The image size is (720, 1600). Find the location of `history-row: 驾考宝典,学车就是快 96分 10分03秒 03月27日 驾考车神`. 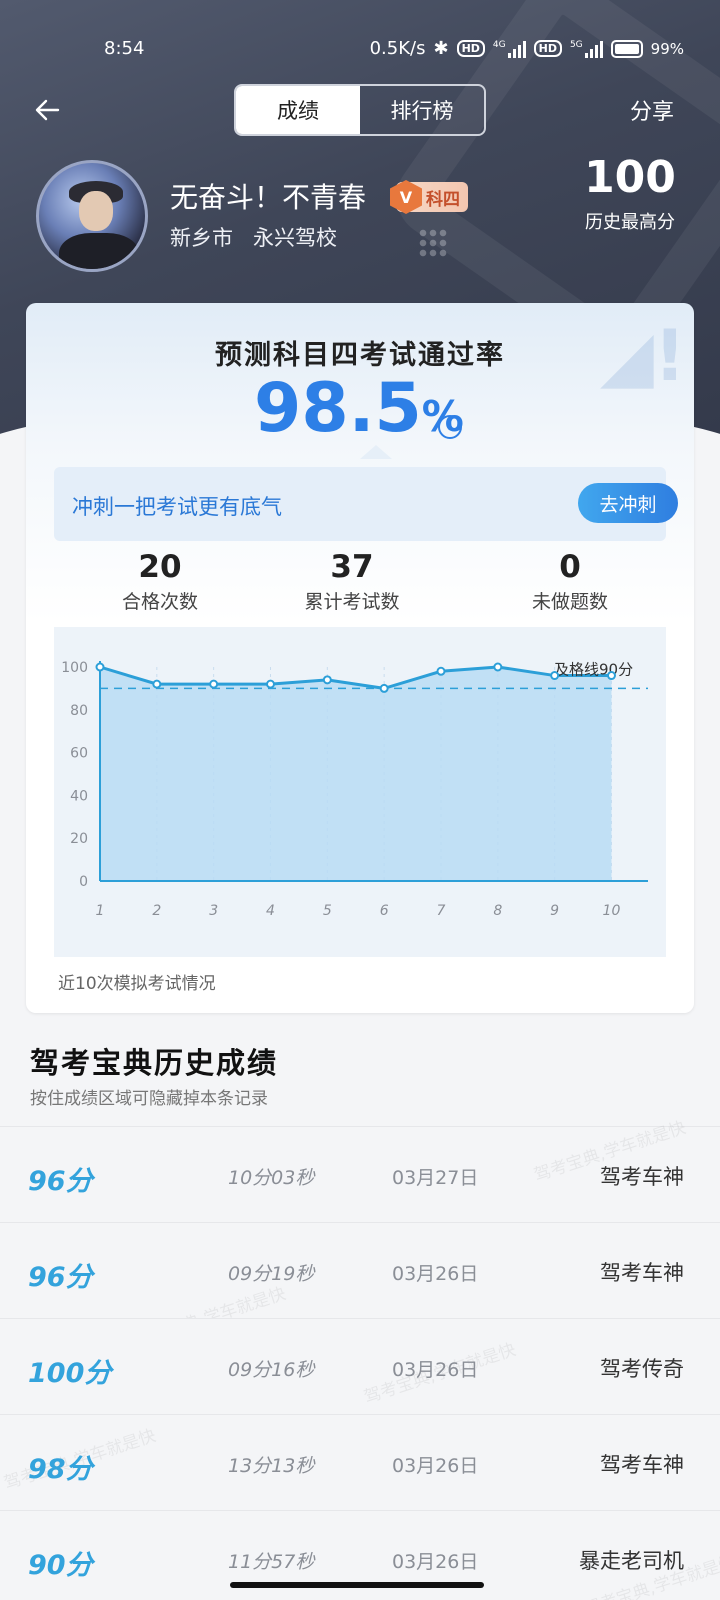

history-row: 驾考宝典,学车就是快 96分 10分03秒 03月27日 驾考车神 is located at coordinates (360, 1170).